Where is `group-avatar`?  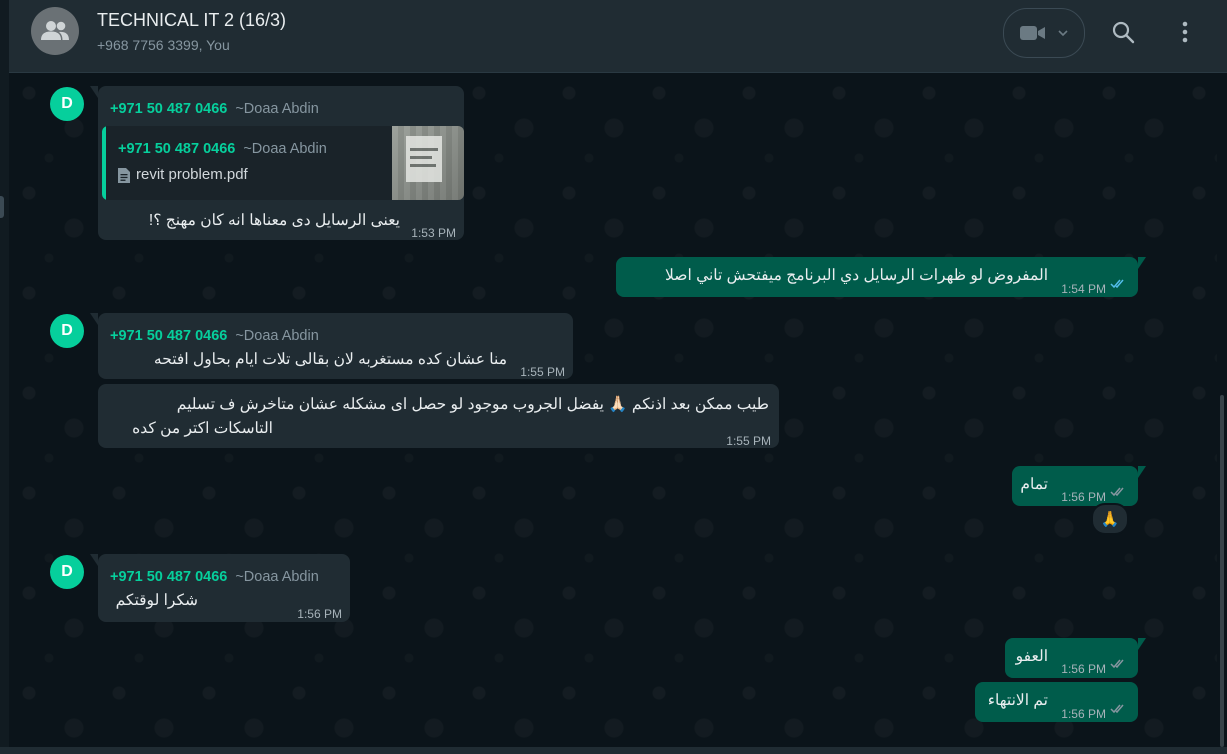 group-avatar is located at coordinates (55, 31).